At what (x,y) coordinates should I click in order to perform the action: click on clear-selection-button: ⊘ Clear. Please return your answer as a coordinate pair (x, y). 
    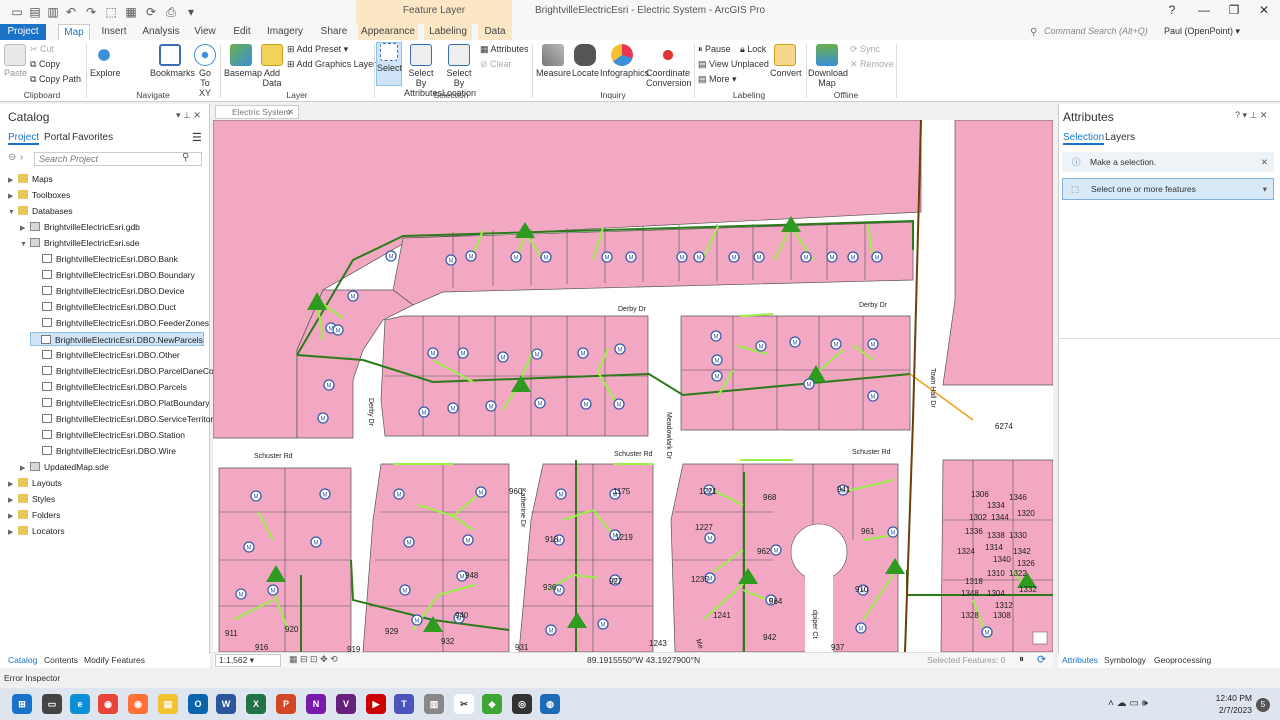
    Looking at the image, I should click on (496, 64).